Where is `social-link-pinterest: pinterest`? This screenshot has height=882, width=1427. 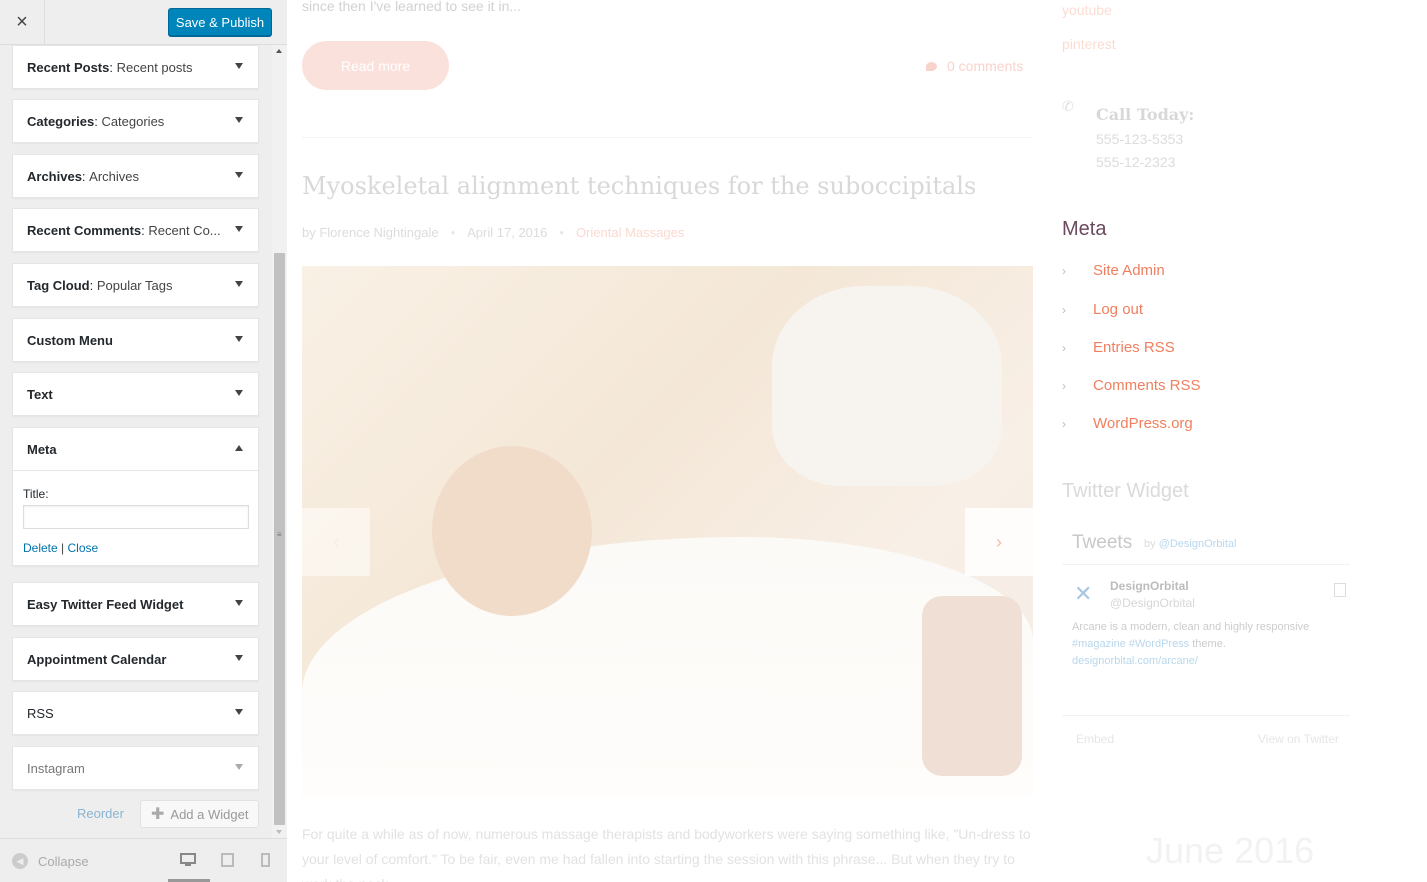 social-link-pinterest: pinterest is located at coordinates (1089, 44).